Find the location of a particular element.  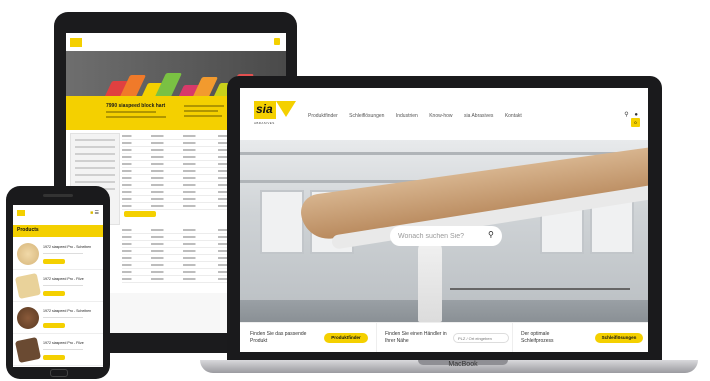

quick-link-text: Finden Sie das passende Produkt is located at coordinates (278, 337).